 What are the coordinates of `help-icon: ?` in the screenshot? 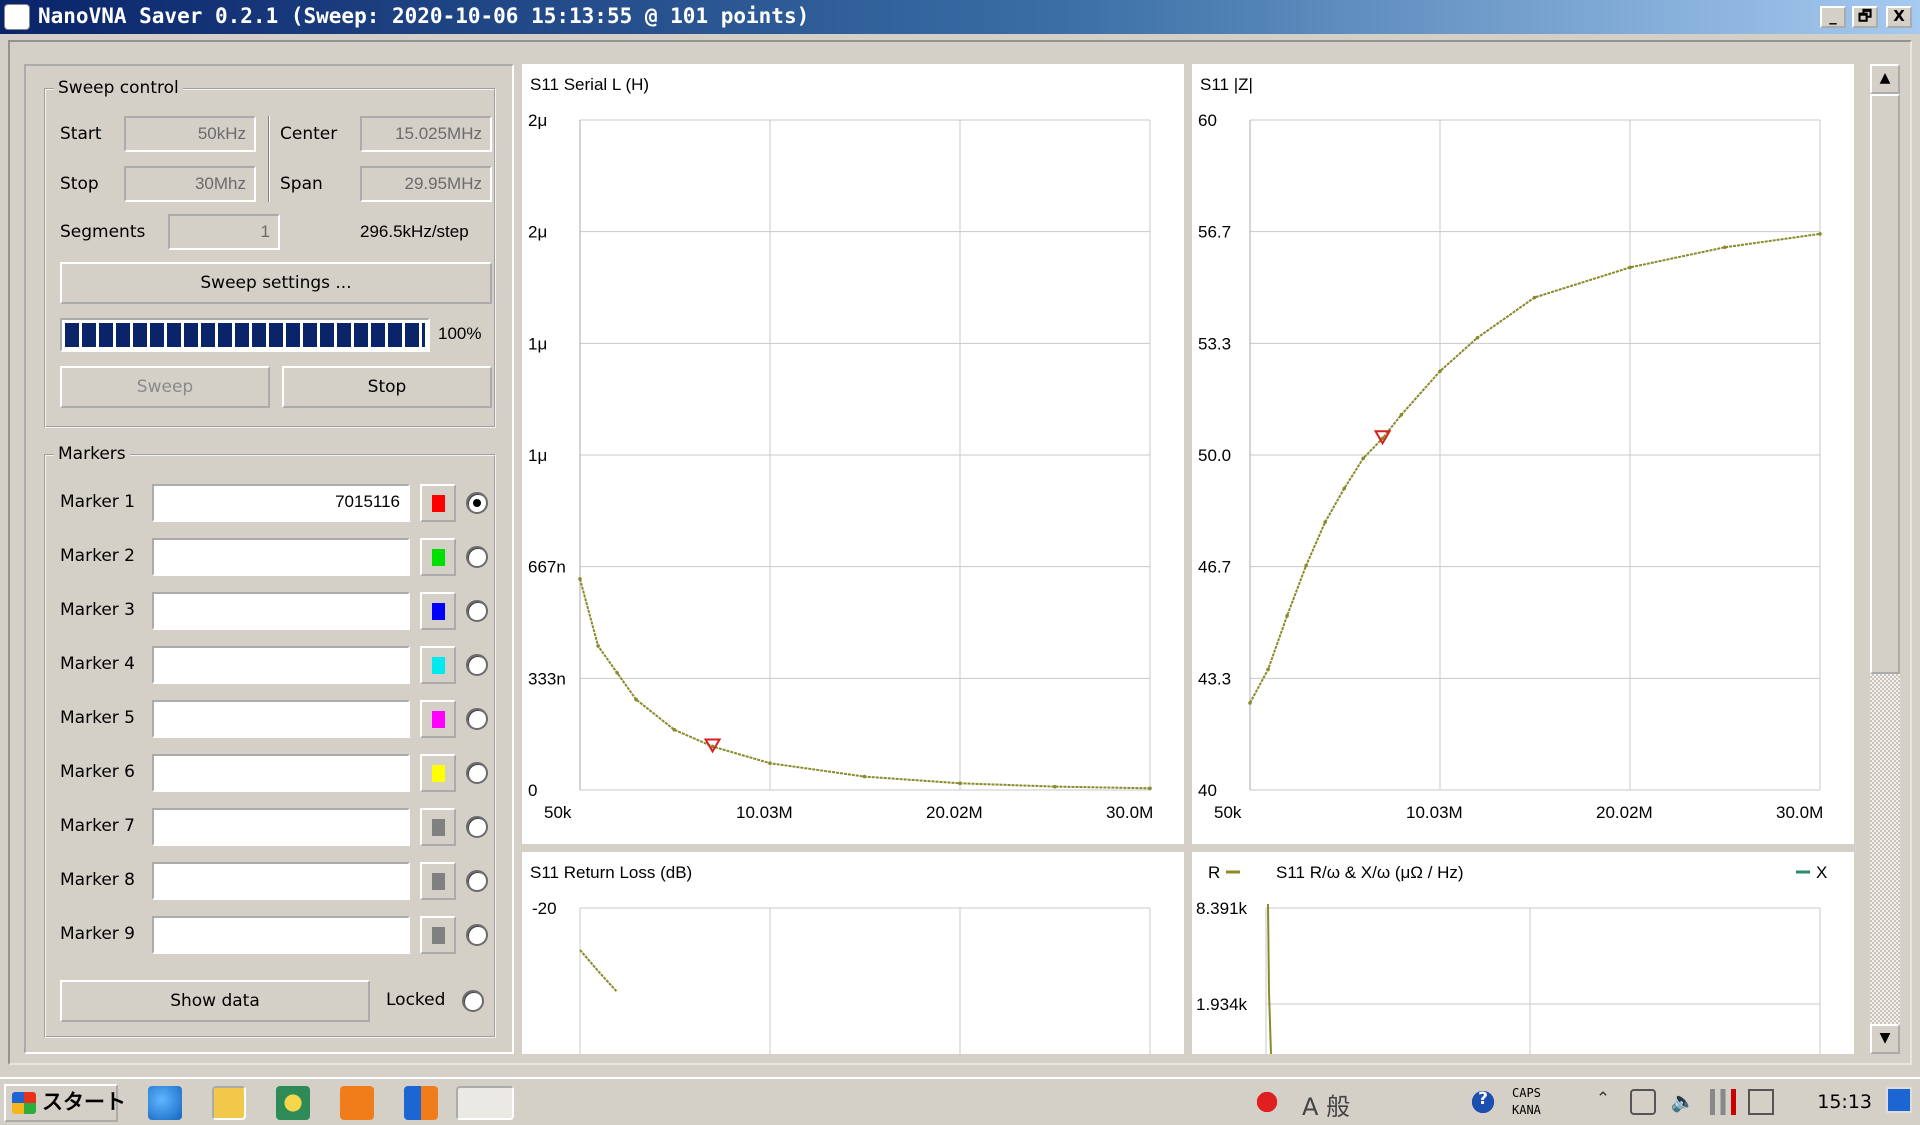 It's located at (1483, 1102).